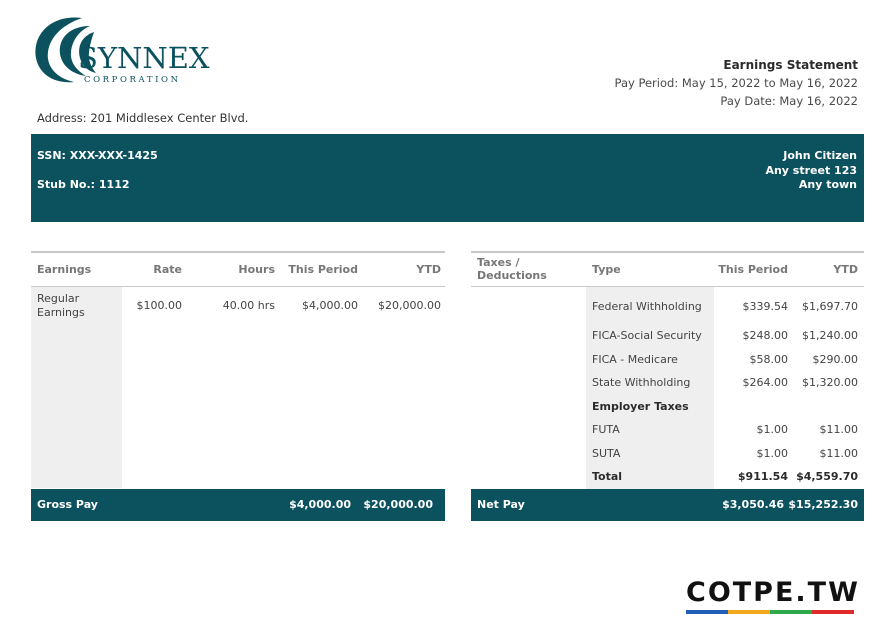  I want to click on earning-period: $4,000.00, so click(330, 305).